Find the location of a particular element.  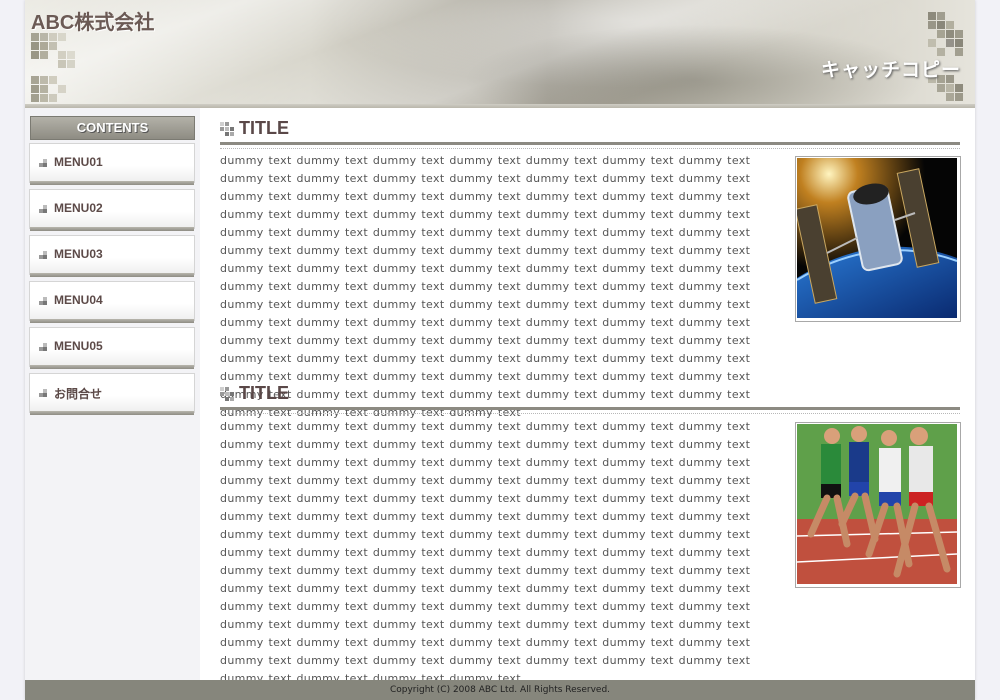

satellite-icon is located at coordinates (877, 238).